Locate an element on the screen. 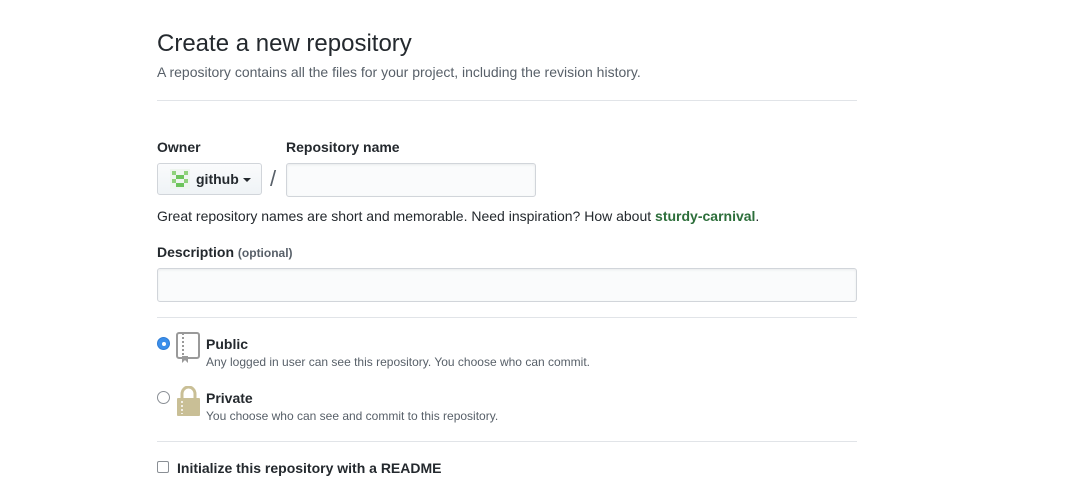 The height and width of the screenshot is (478, 1076). chevron-down-icon is located at coordinates (246, 180).